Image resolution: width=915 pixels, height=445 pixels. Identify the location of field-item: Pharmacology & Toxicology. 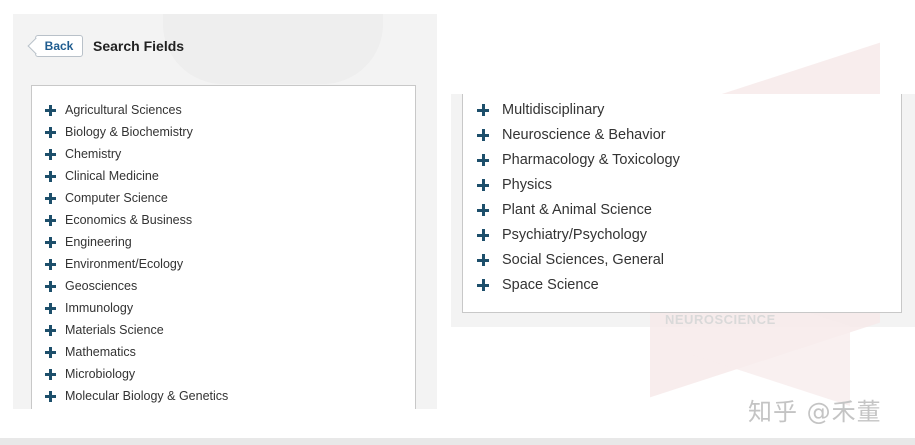
(578, 160).